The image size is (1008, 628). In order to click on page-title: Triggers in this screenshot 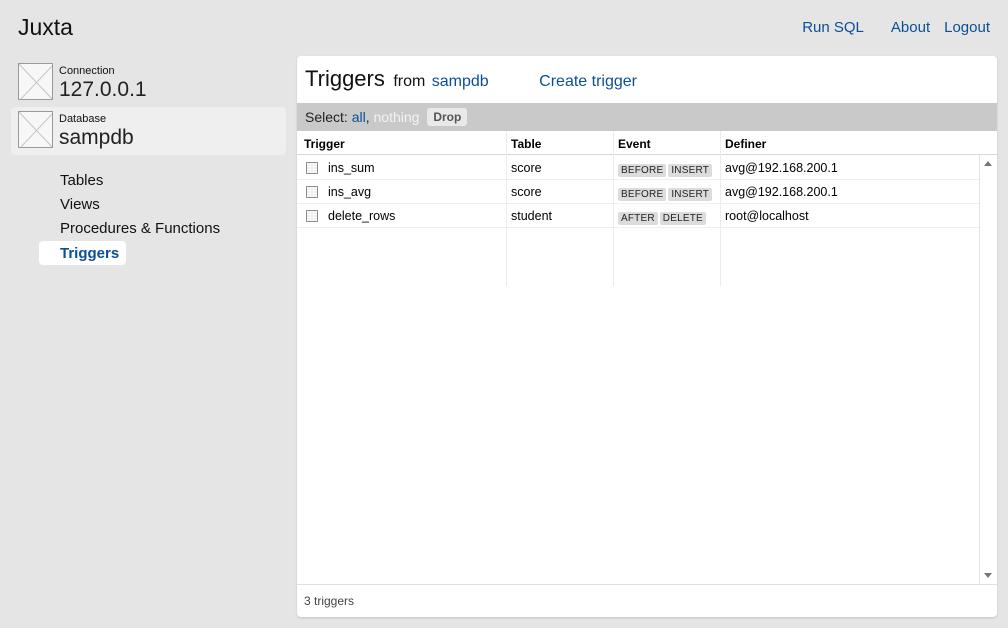, I will do `click(345, 78)`.